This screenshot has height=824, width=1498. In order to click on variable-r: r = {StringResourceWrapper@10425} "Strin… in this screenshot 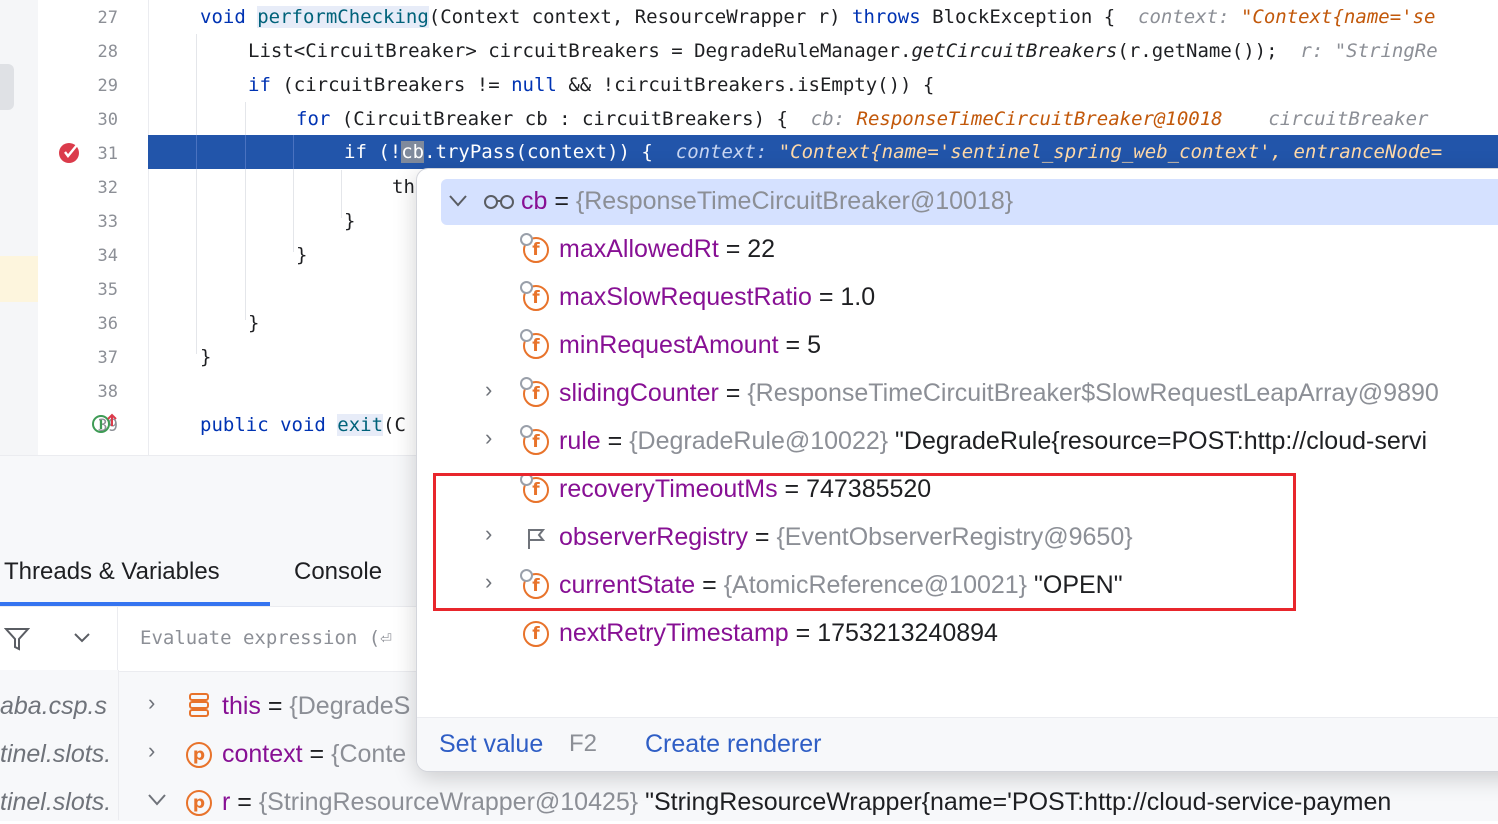, I will do `click(806, 802)`.